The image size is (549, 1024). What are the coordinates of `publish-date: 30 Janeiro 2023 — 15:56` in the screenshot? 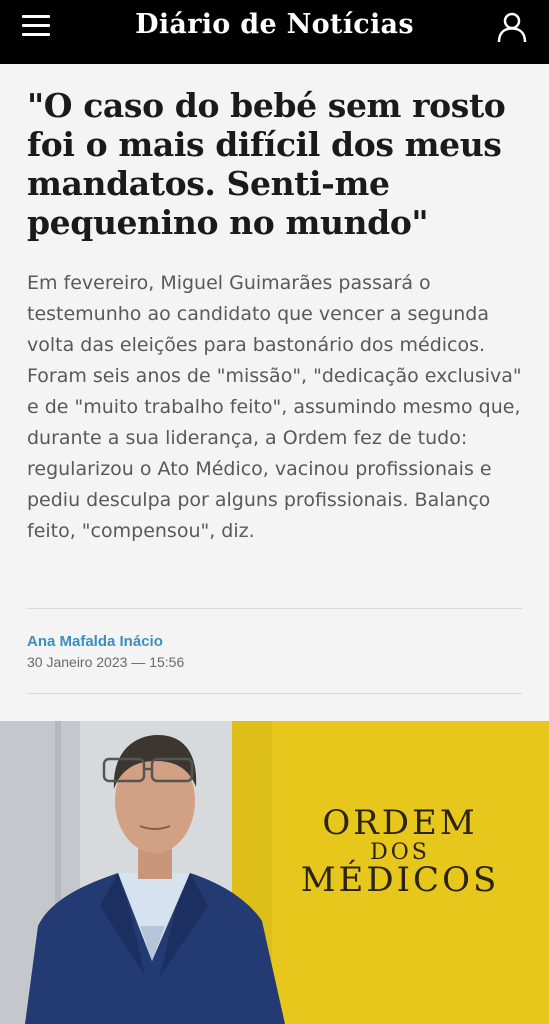 It's located at (106, 662).